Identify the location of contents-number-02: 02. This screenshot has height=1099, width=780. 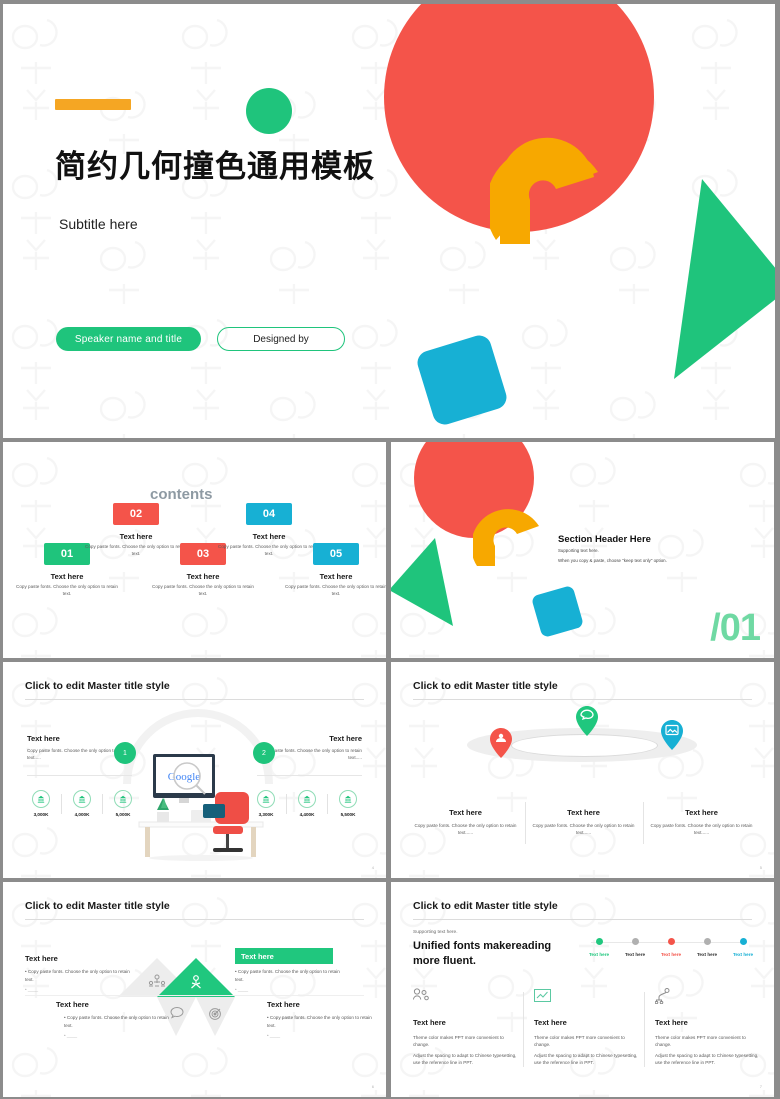
(136, 514).